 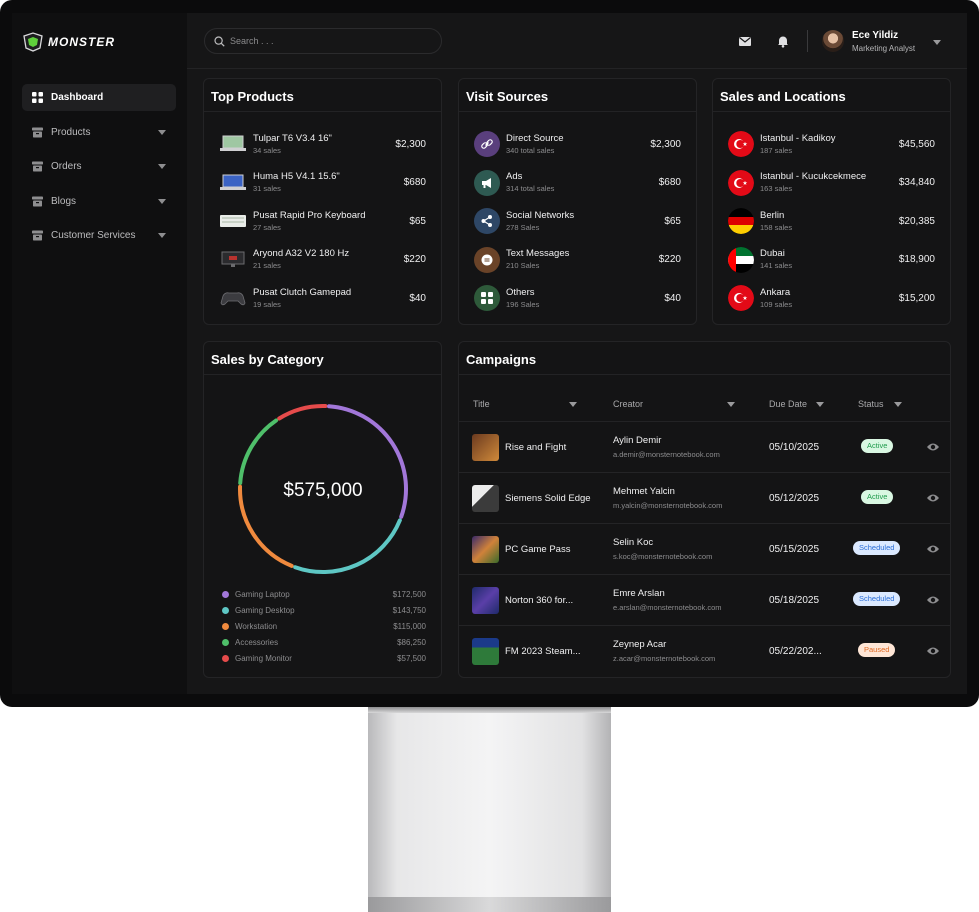 I want to click on campaign-title: Rise and Fight, so click(x=536, y=447).